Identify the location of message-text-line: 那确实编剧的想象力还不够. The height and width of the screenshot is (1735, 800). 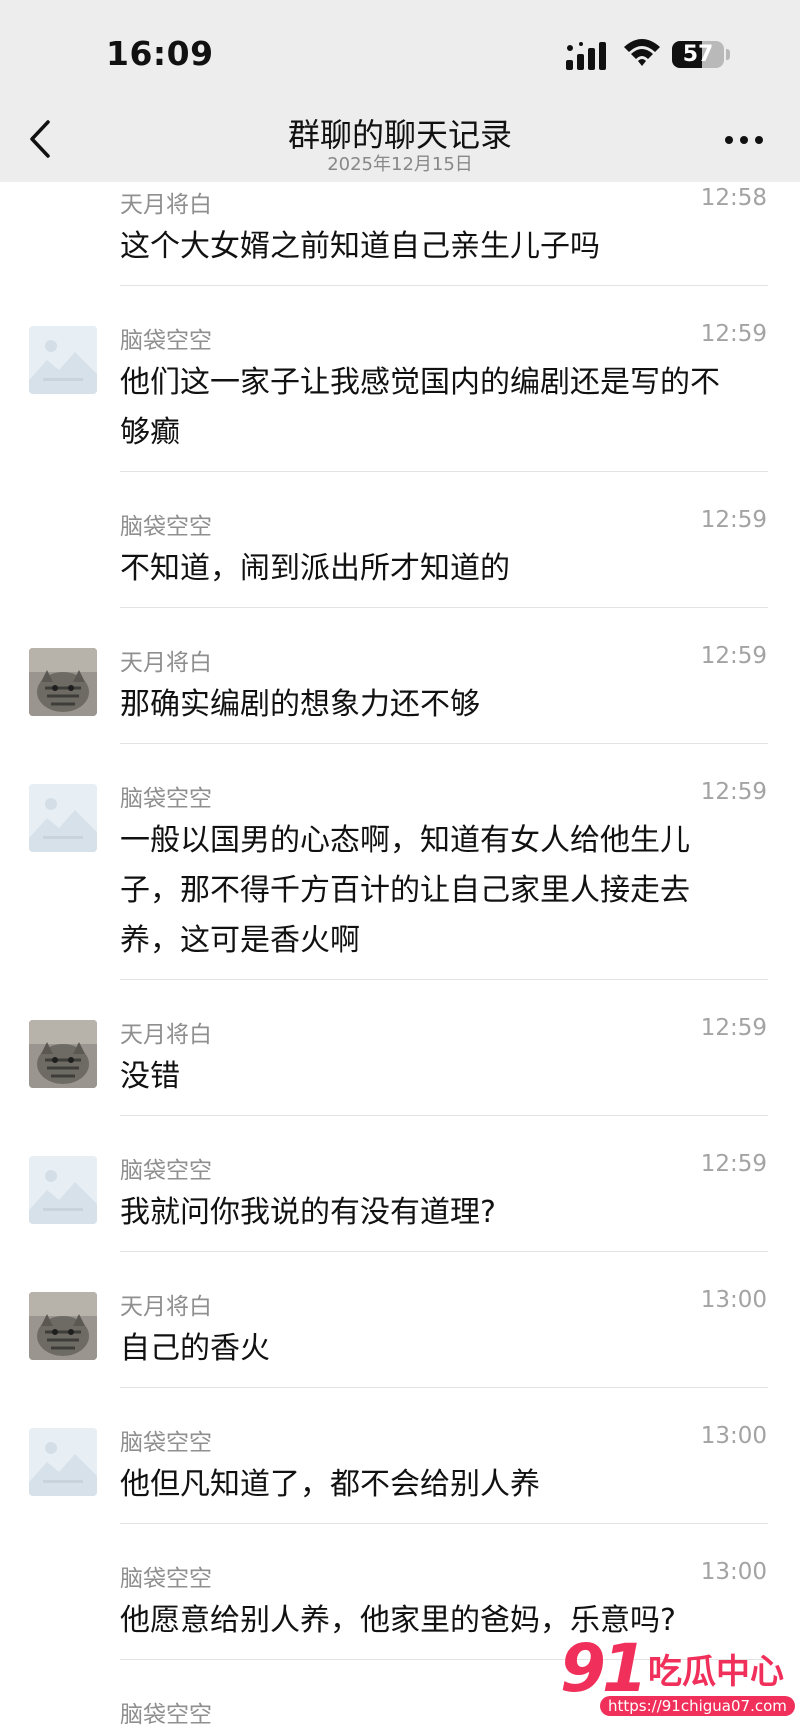
(300, 704).